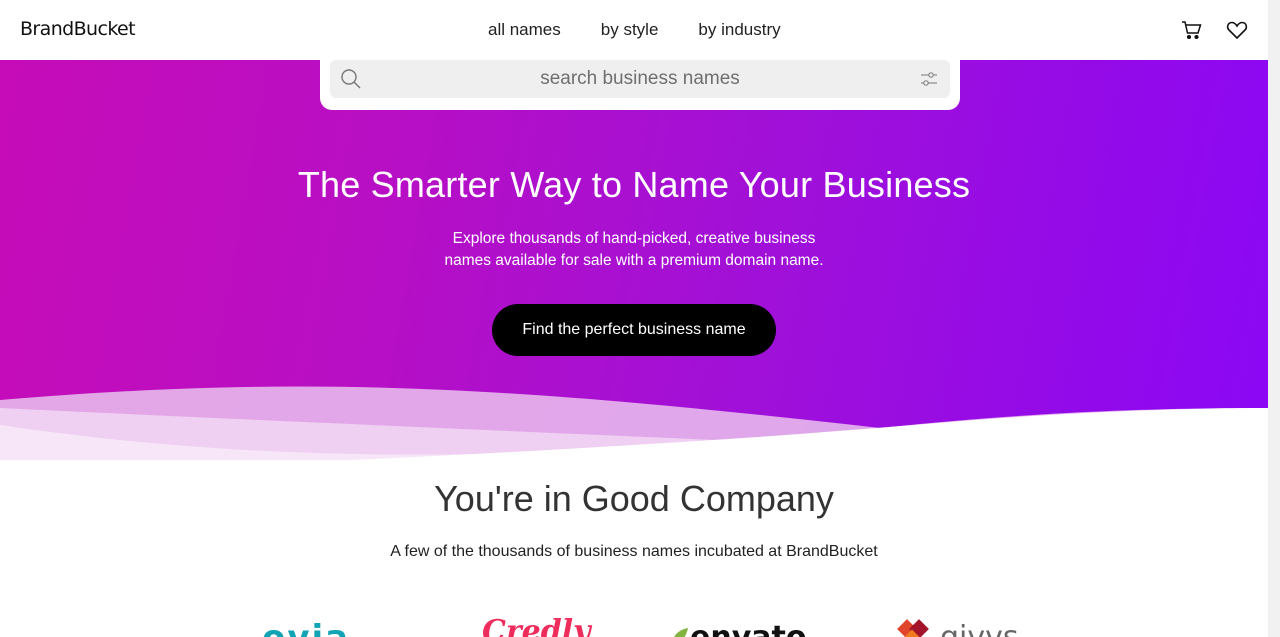 Image resolution: width=1280 pixels, height=637 pixels. What do you see at coordinates (634, 423) in the screenshot?
I see `hero-wave-divider` at bounding box center [634, 423].